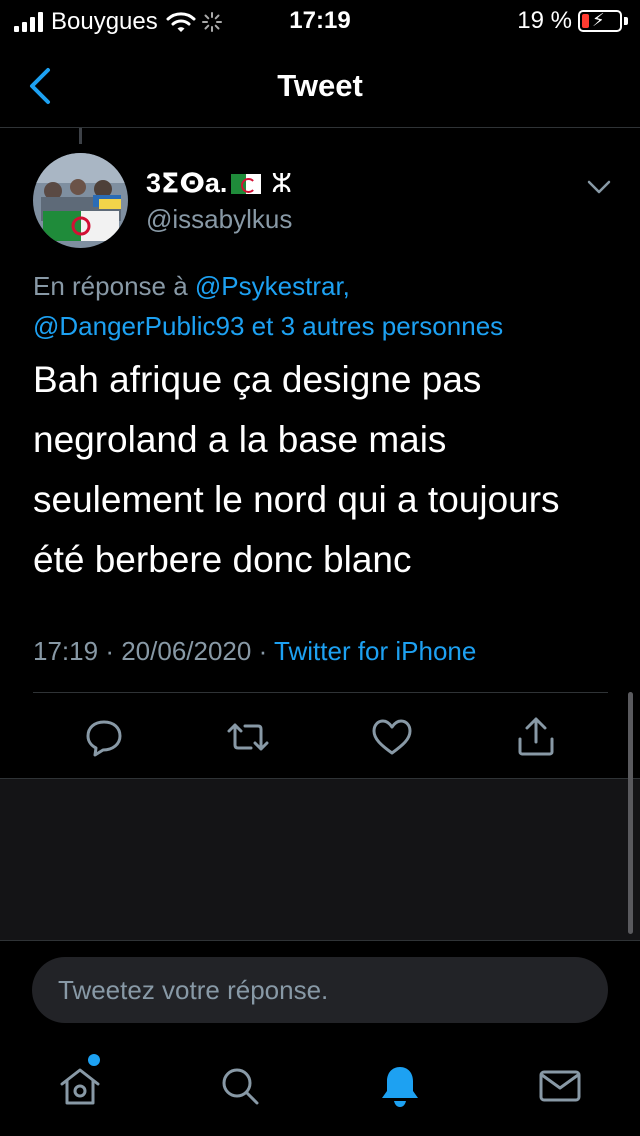  I want to click on tweet-date: 20/06/2020, so click(186, 651).